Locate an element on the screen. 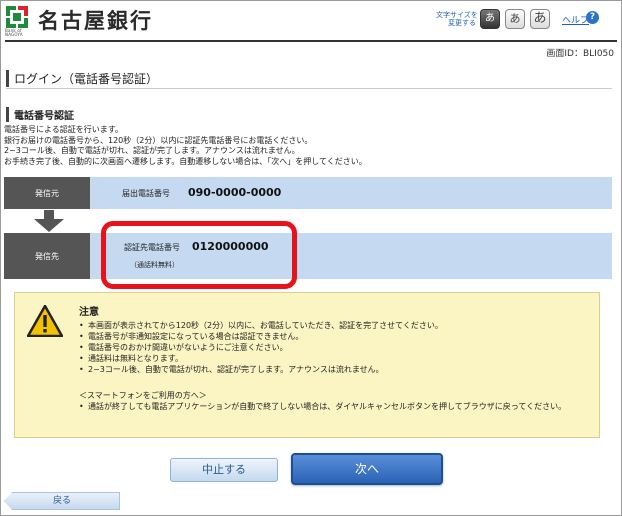  font-size-large-button: あ is located at coordinates (540, 19).